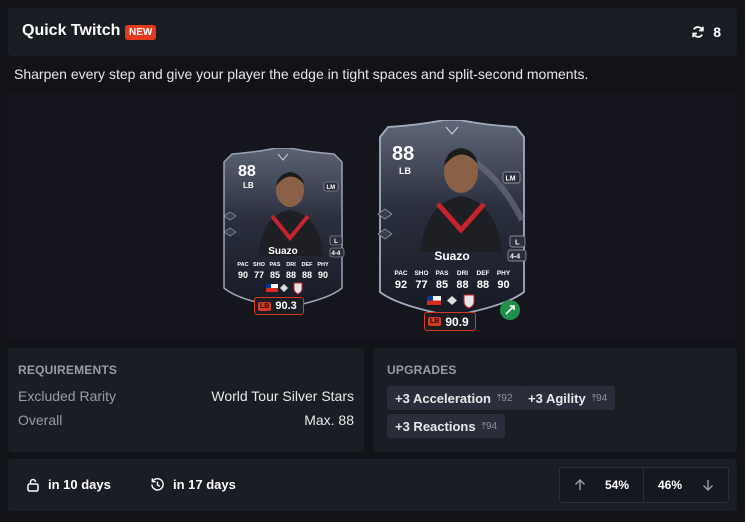 The height and width of the screenshot is (522, 745). I want to click on upgrade-chip: +3 Acceleration ⤒92, so click(454, 398).